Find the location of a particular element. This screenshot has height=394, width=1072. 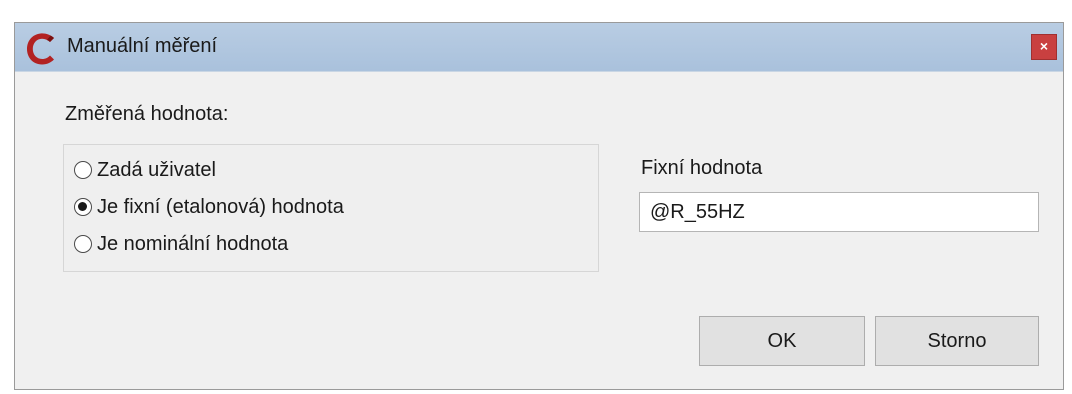

measured-value-label: Změřená hodnota: is located at coordinates (147, 114).